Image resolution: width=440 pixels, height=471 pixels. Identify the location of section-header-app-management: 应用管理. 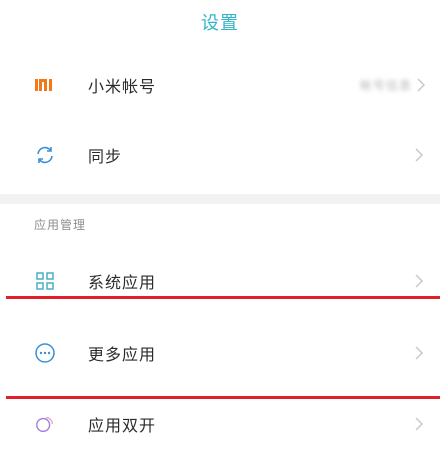
(60, 225).